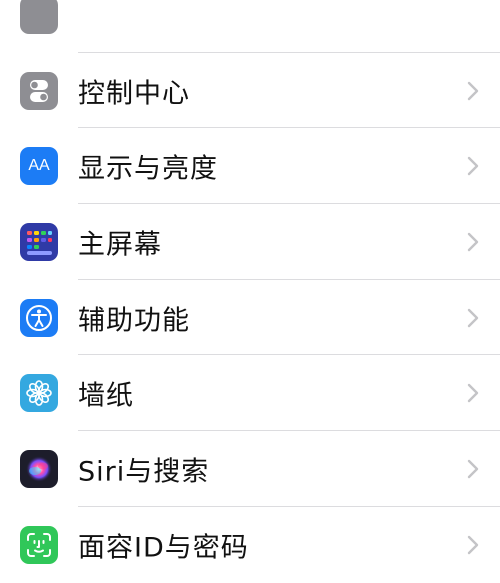  Describe the element at coordinates (250, 26) in the screenshot. I see `settings-row-partial` at that location.